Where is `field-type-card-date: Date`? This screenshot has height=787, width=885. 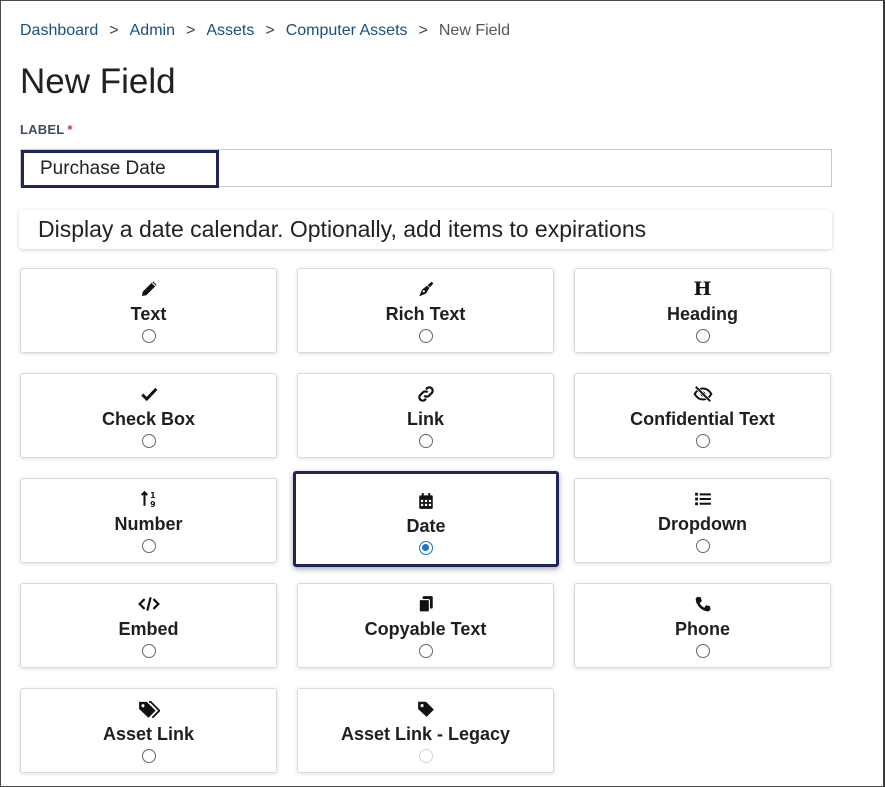 field-type-card-date: Date is located at coordinates (426, 519).